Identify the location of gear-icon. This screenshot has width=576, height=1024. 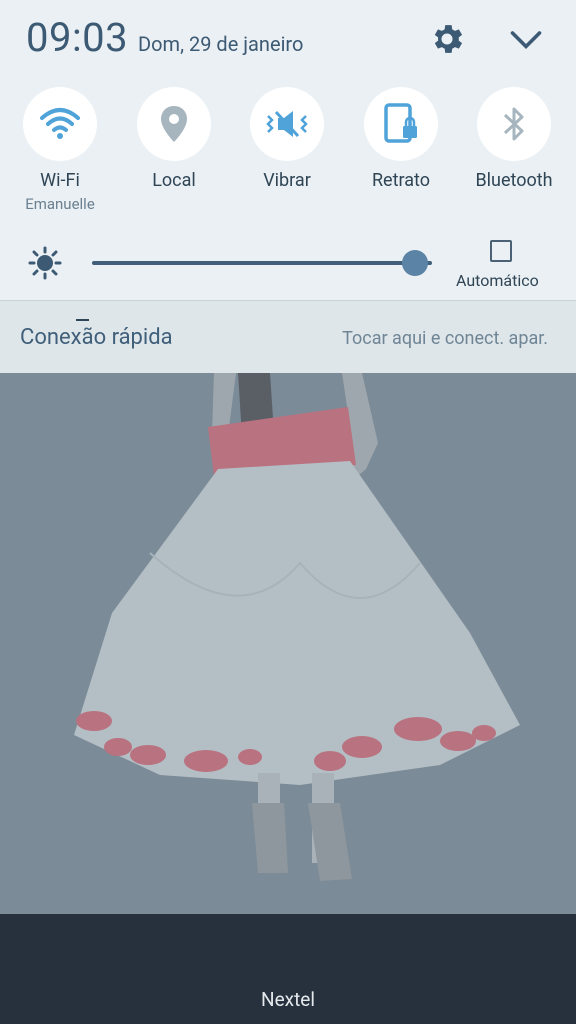
(447, 39).